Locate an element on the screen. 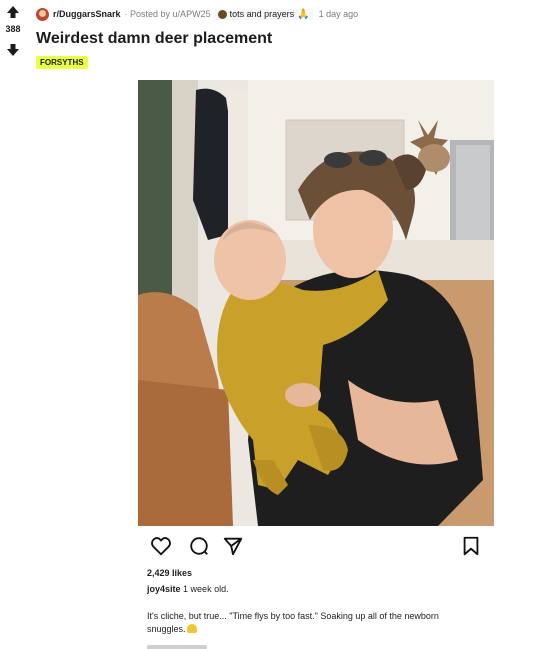 This screenshot has width=550, height=649. heart-icon is located at coordinates (161, 546).